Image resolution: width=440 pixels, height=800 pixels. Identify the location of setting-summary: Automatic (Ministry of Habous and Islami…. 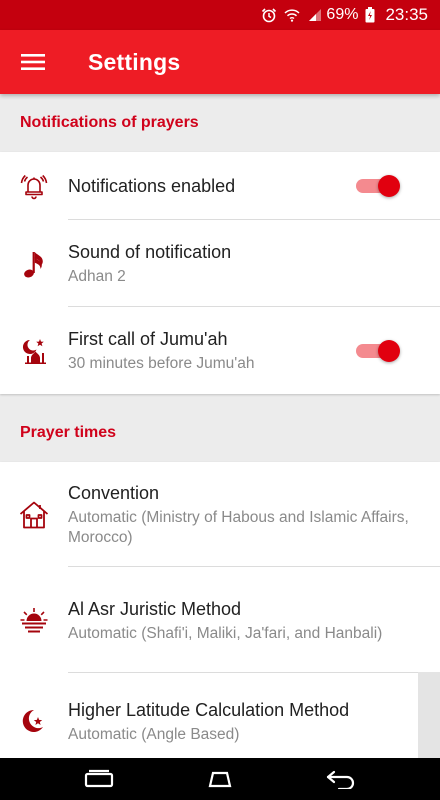
(238, 527).